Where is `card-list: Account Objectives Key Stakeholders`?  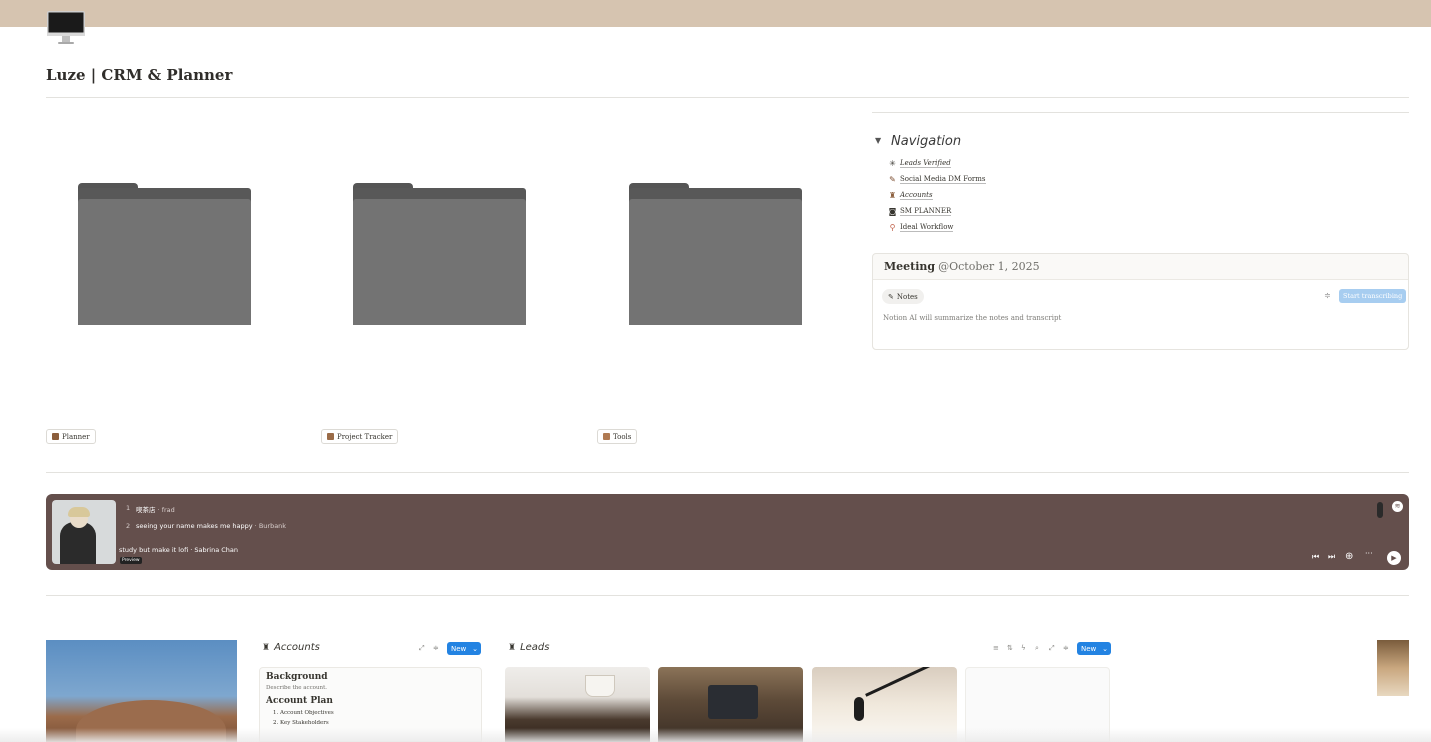 card-list: Account Objectives Key Stakeholders is located at coordinates (370, 718).